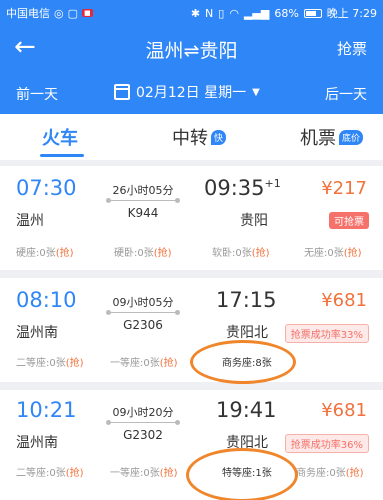 The image size is (383, 500). Describe the element at coordinates (324, 253) in the screenshot. I see `seat-label: 无座:0张` at that location.